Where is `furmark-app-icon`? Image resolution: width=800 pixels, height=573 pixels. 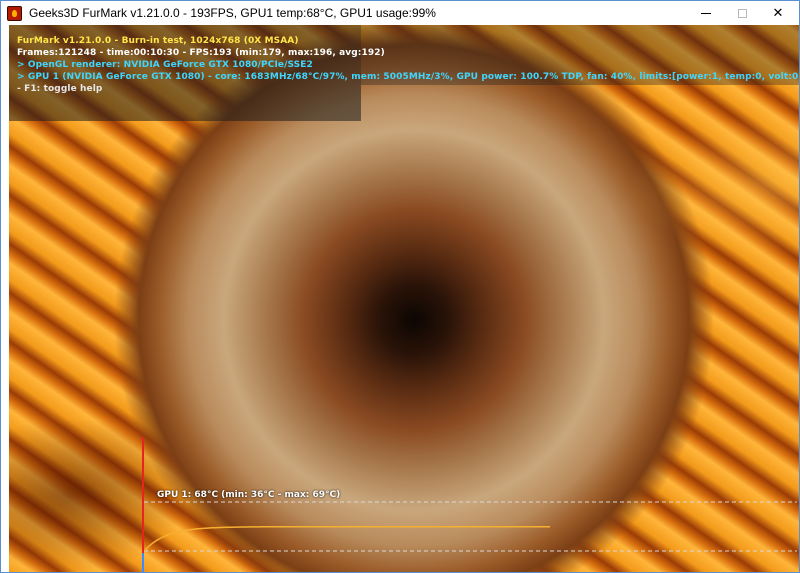
furmark-app-icon is located at coordinates (14, 13).